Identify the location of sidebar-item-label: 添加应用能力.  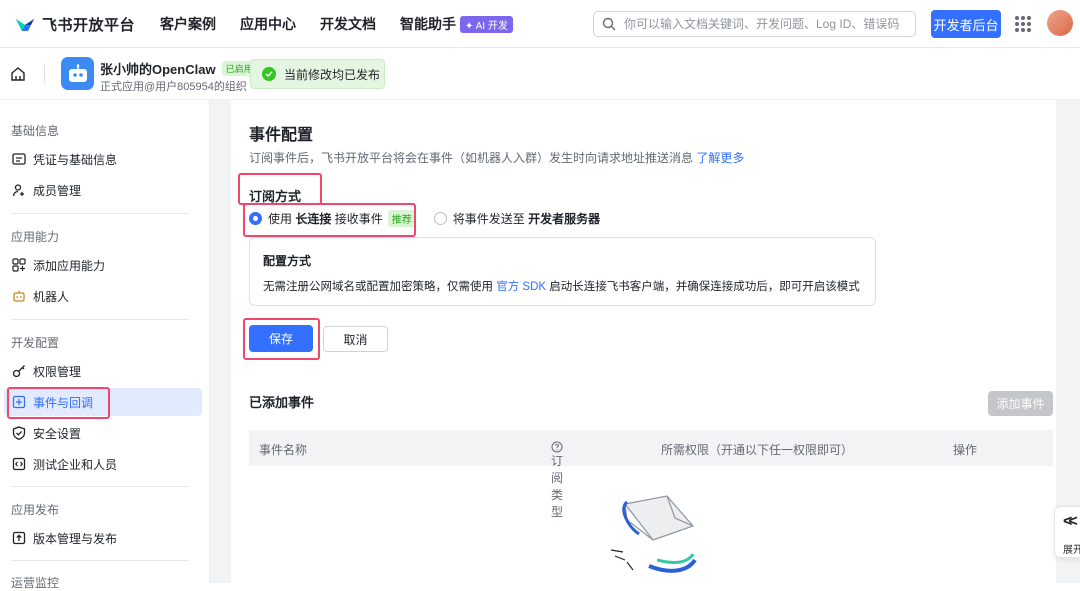
(69, 265).